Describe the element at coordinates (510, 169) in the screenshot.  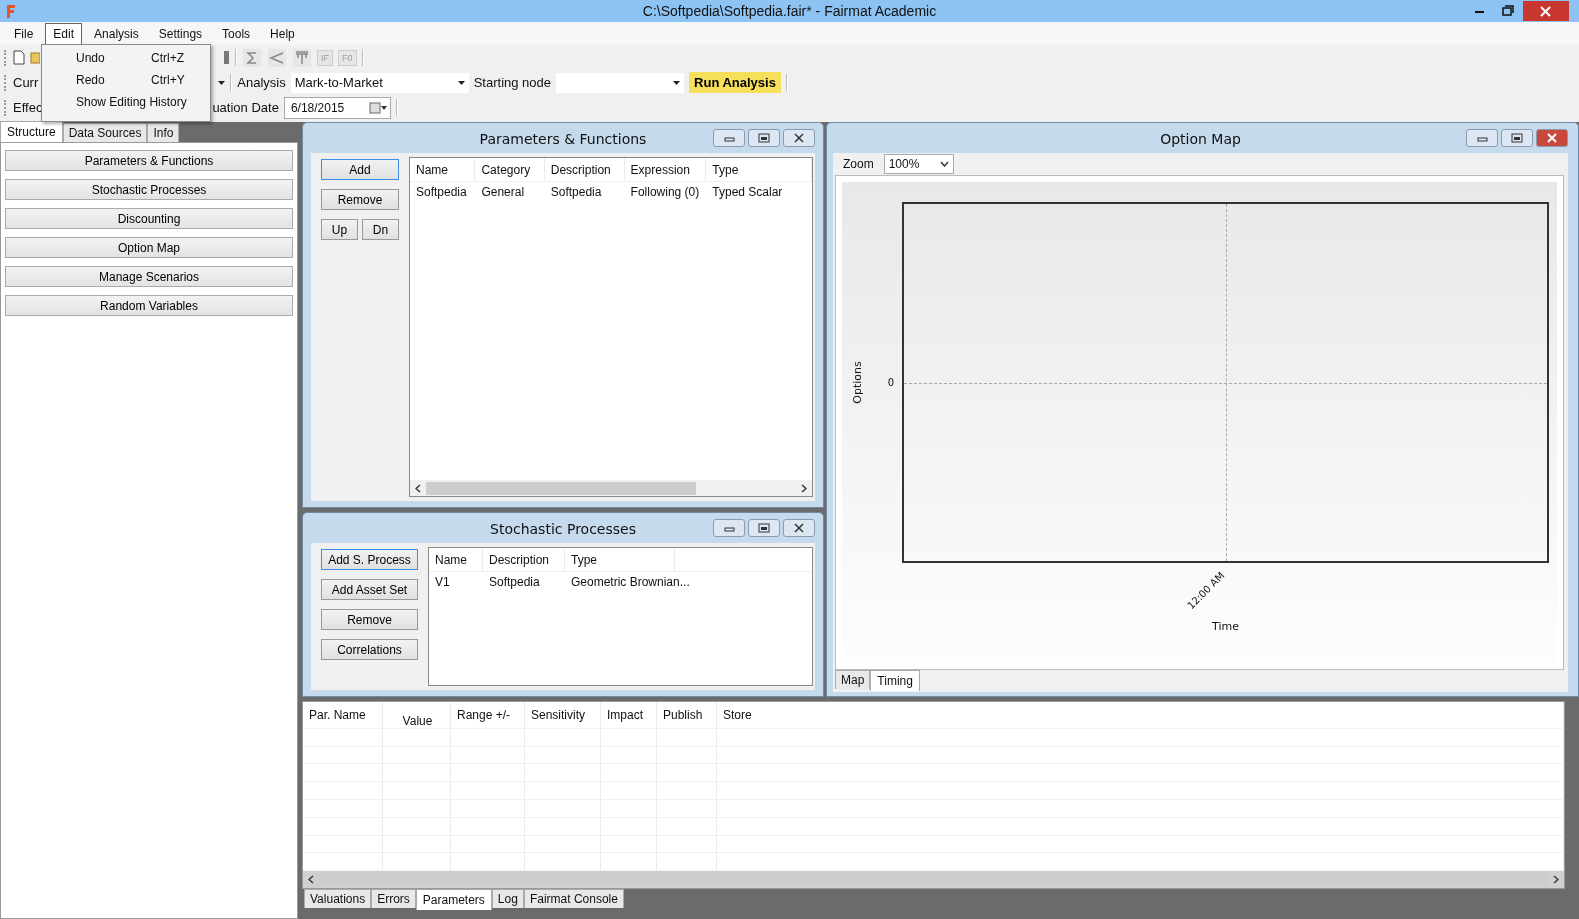
I see `column-header: Category` at that location.